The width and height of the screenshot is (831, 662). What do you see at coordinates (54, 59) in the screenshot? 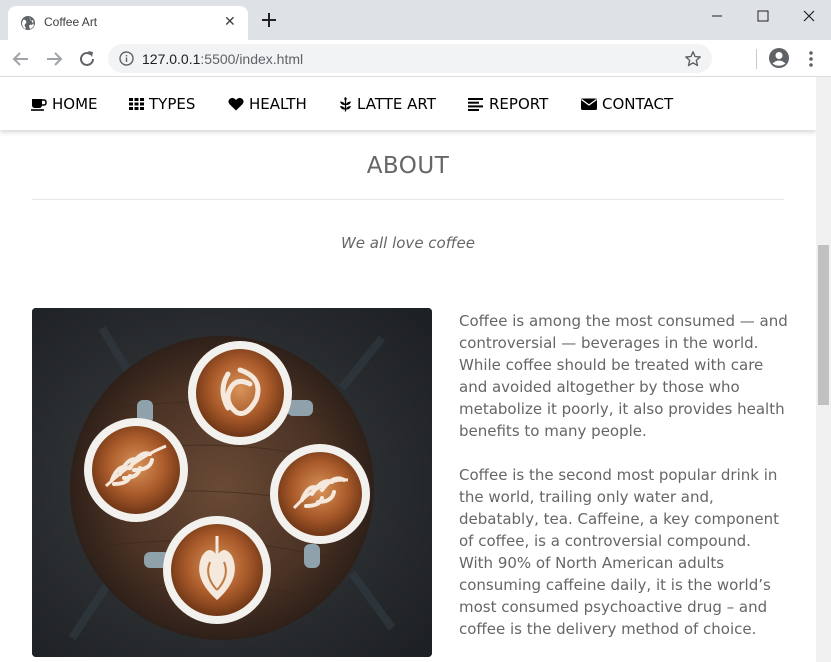
I see `forward-arrow-icon` at bounding box center [54, 59].